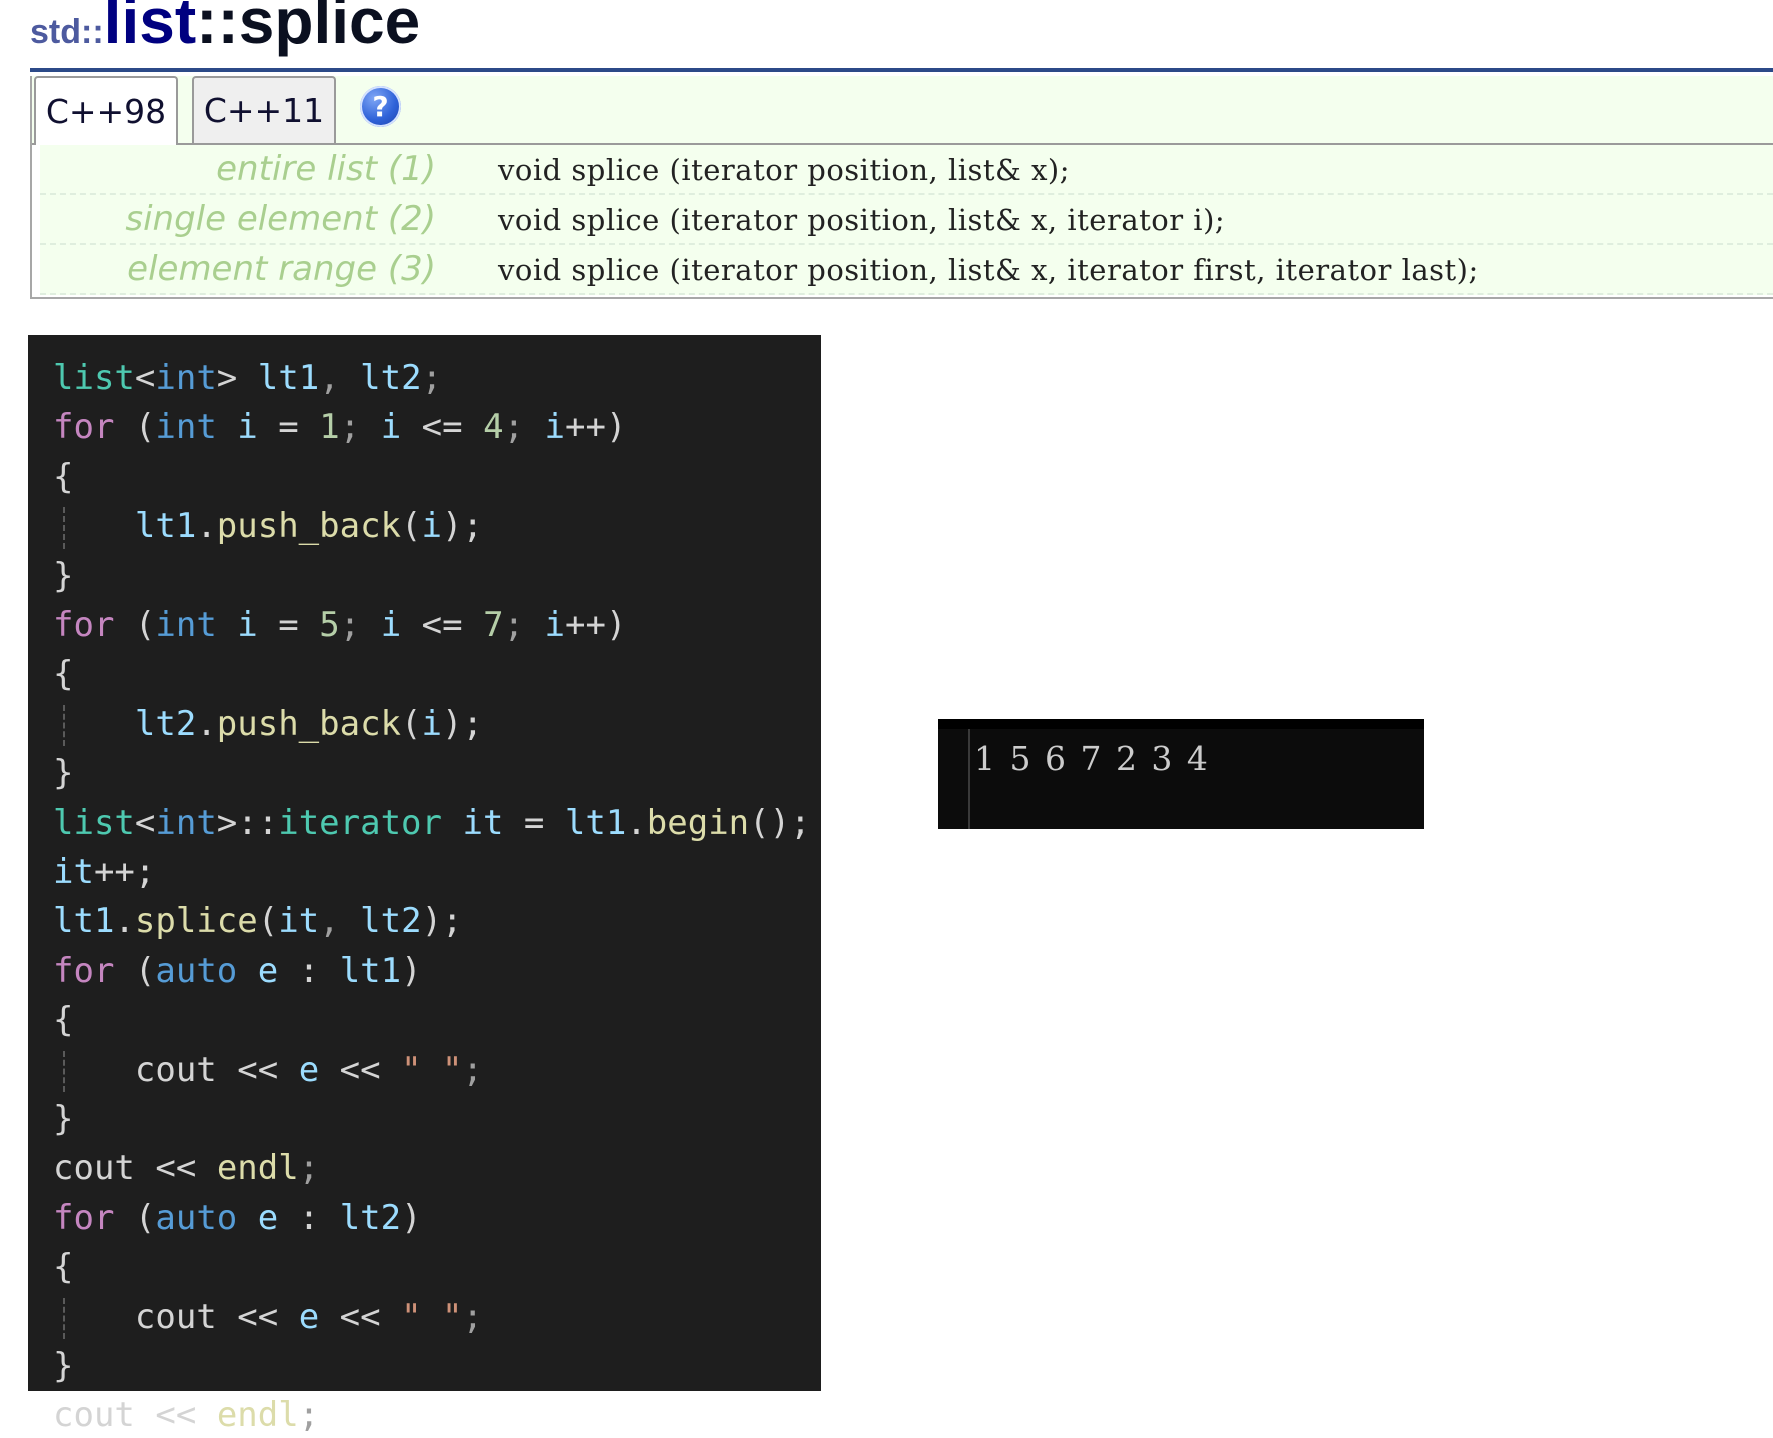 This screenshot has width=1773, height=1438. What do you see at coordinates (248, 378) in the screenshot?
I see `code-line: list<int> lt1, lt2;` at bounding box center [248, 378].